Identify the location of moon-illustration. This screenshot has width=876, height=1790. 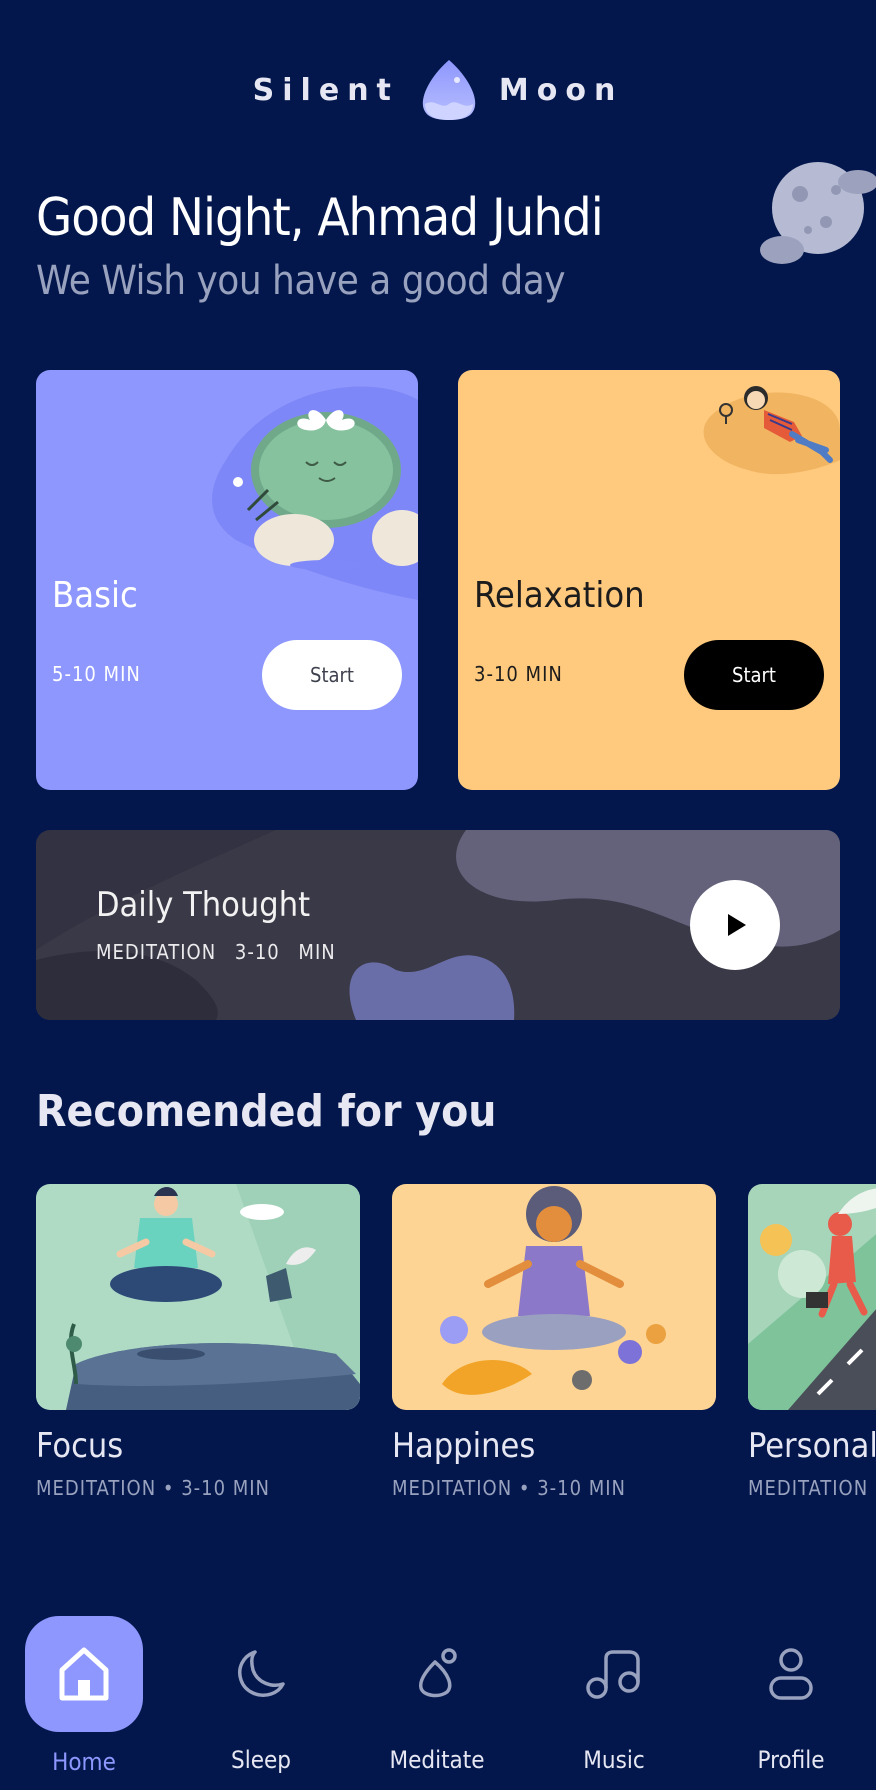
(818, 213).